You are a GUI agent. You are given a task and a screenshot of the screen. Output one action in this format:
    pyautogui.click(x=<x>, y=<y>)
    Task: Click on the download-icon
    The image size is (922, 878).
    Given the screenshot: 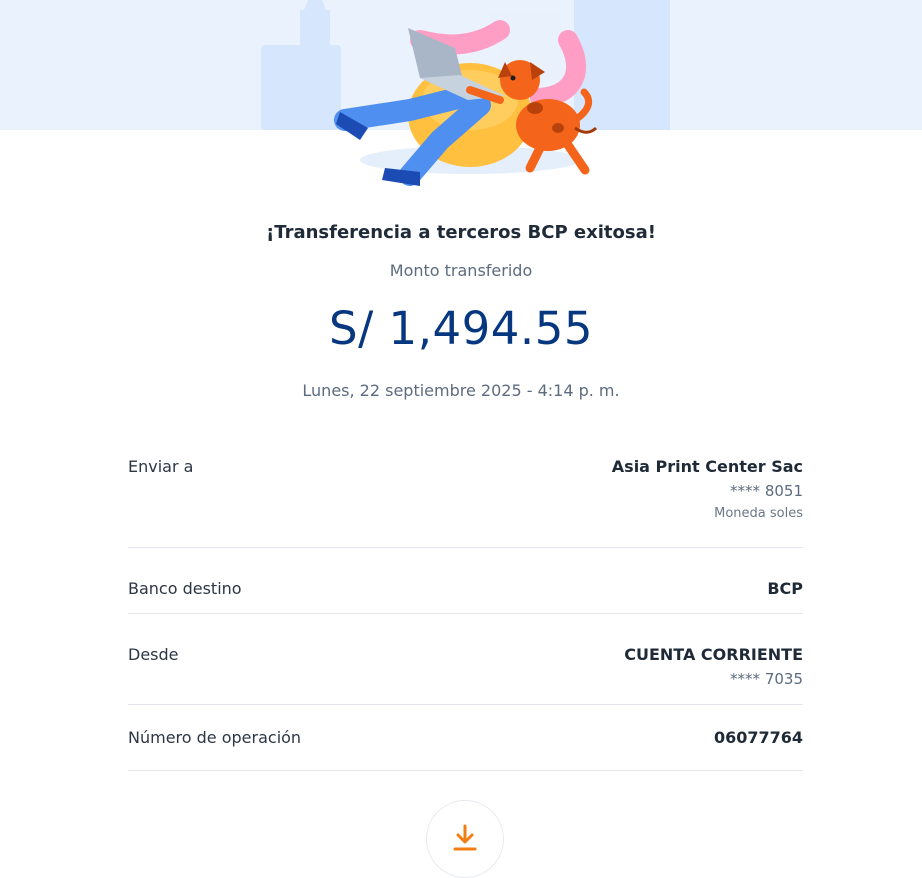 What is the action you would take?
    pyautogui.click(x=465, y=837)
    